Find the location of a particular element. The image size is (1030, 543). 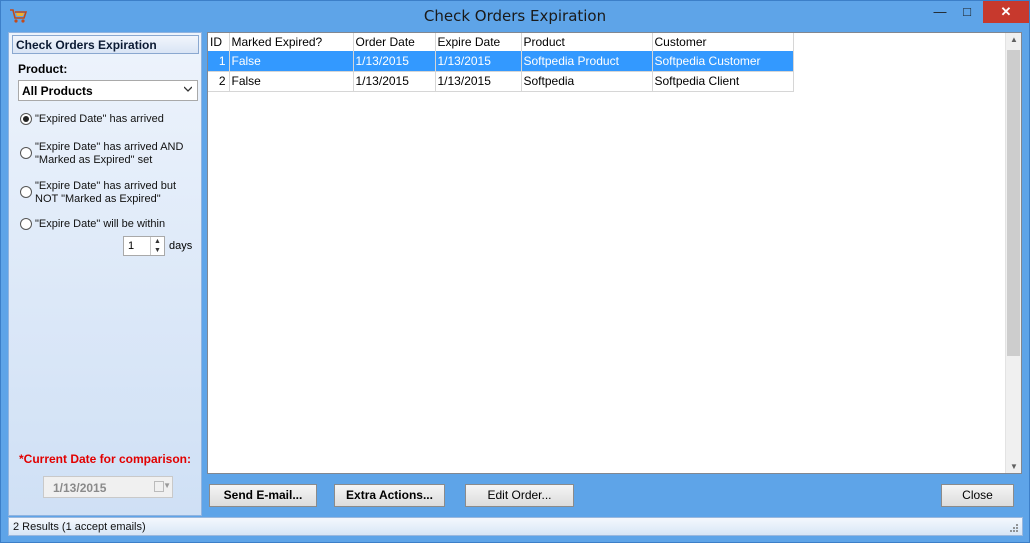

window-title: Check Orders Expiration is located at coordinates (515, 16).